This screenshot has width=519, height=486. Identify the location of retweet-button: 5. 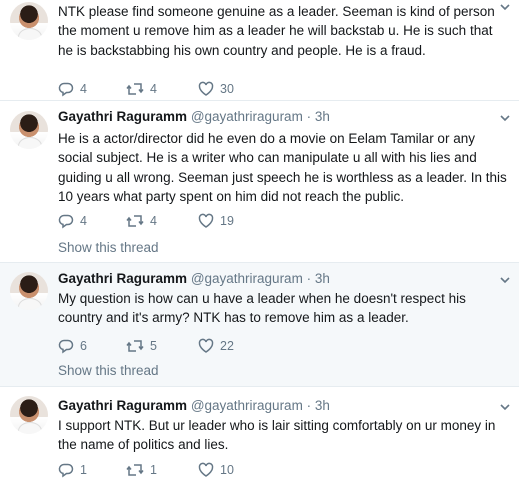
(141, 346).